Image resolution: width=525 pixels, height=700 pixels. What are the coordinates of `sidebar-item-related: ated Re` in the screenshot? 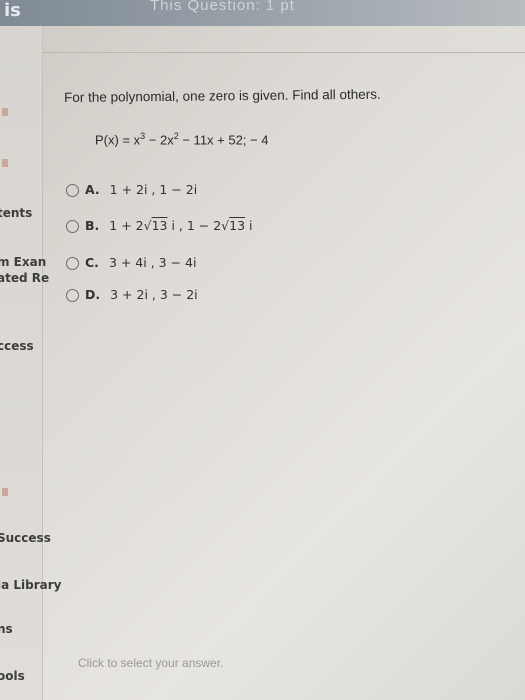 It's located at (24, 278).